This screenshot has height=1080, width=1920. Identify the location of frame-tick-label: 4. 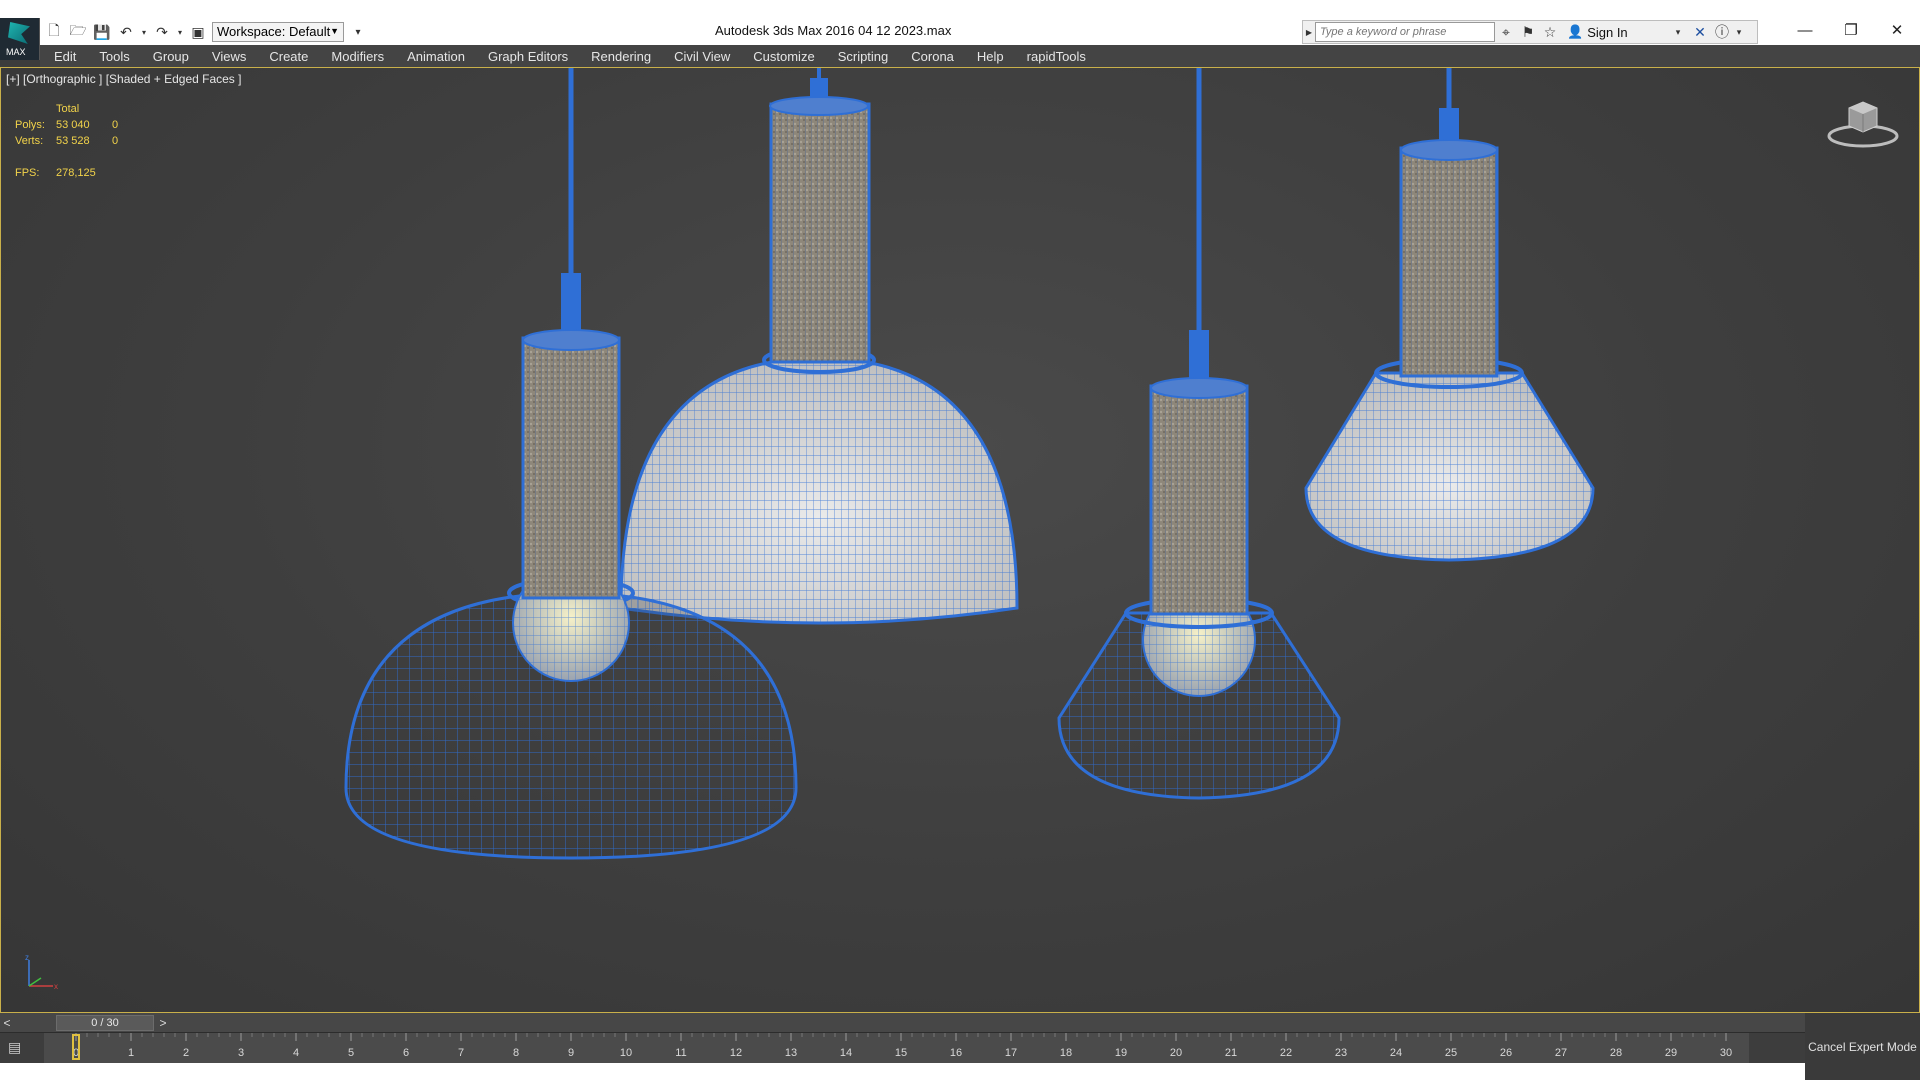
(296, 1053).